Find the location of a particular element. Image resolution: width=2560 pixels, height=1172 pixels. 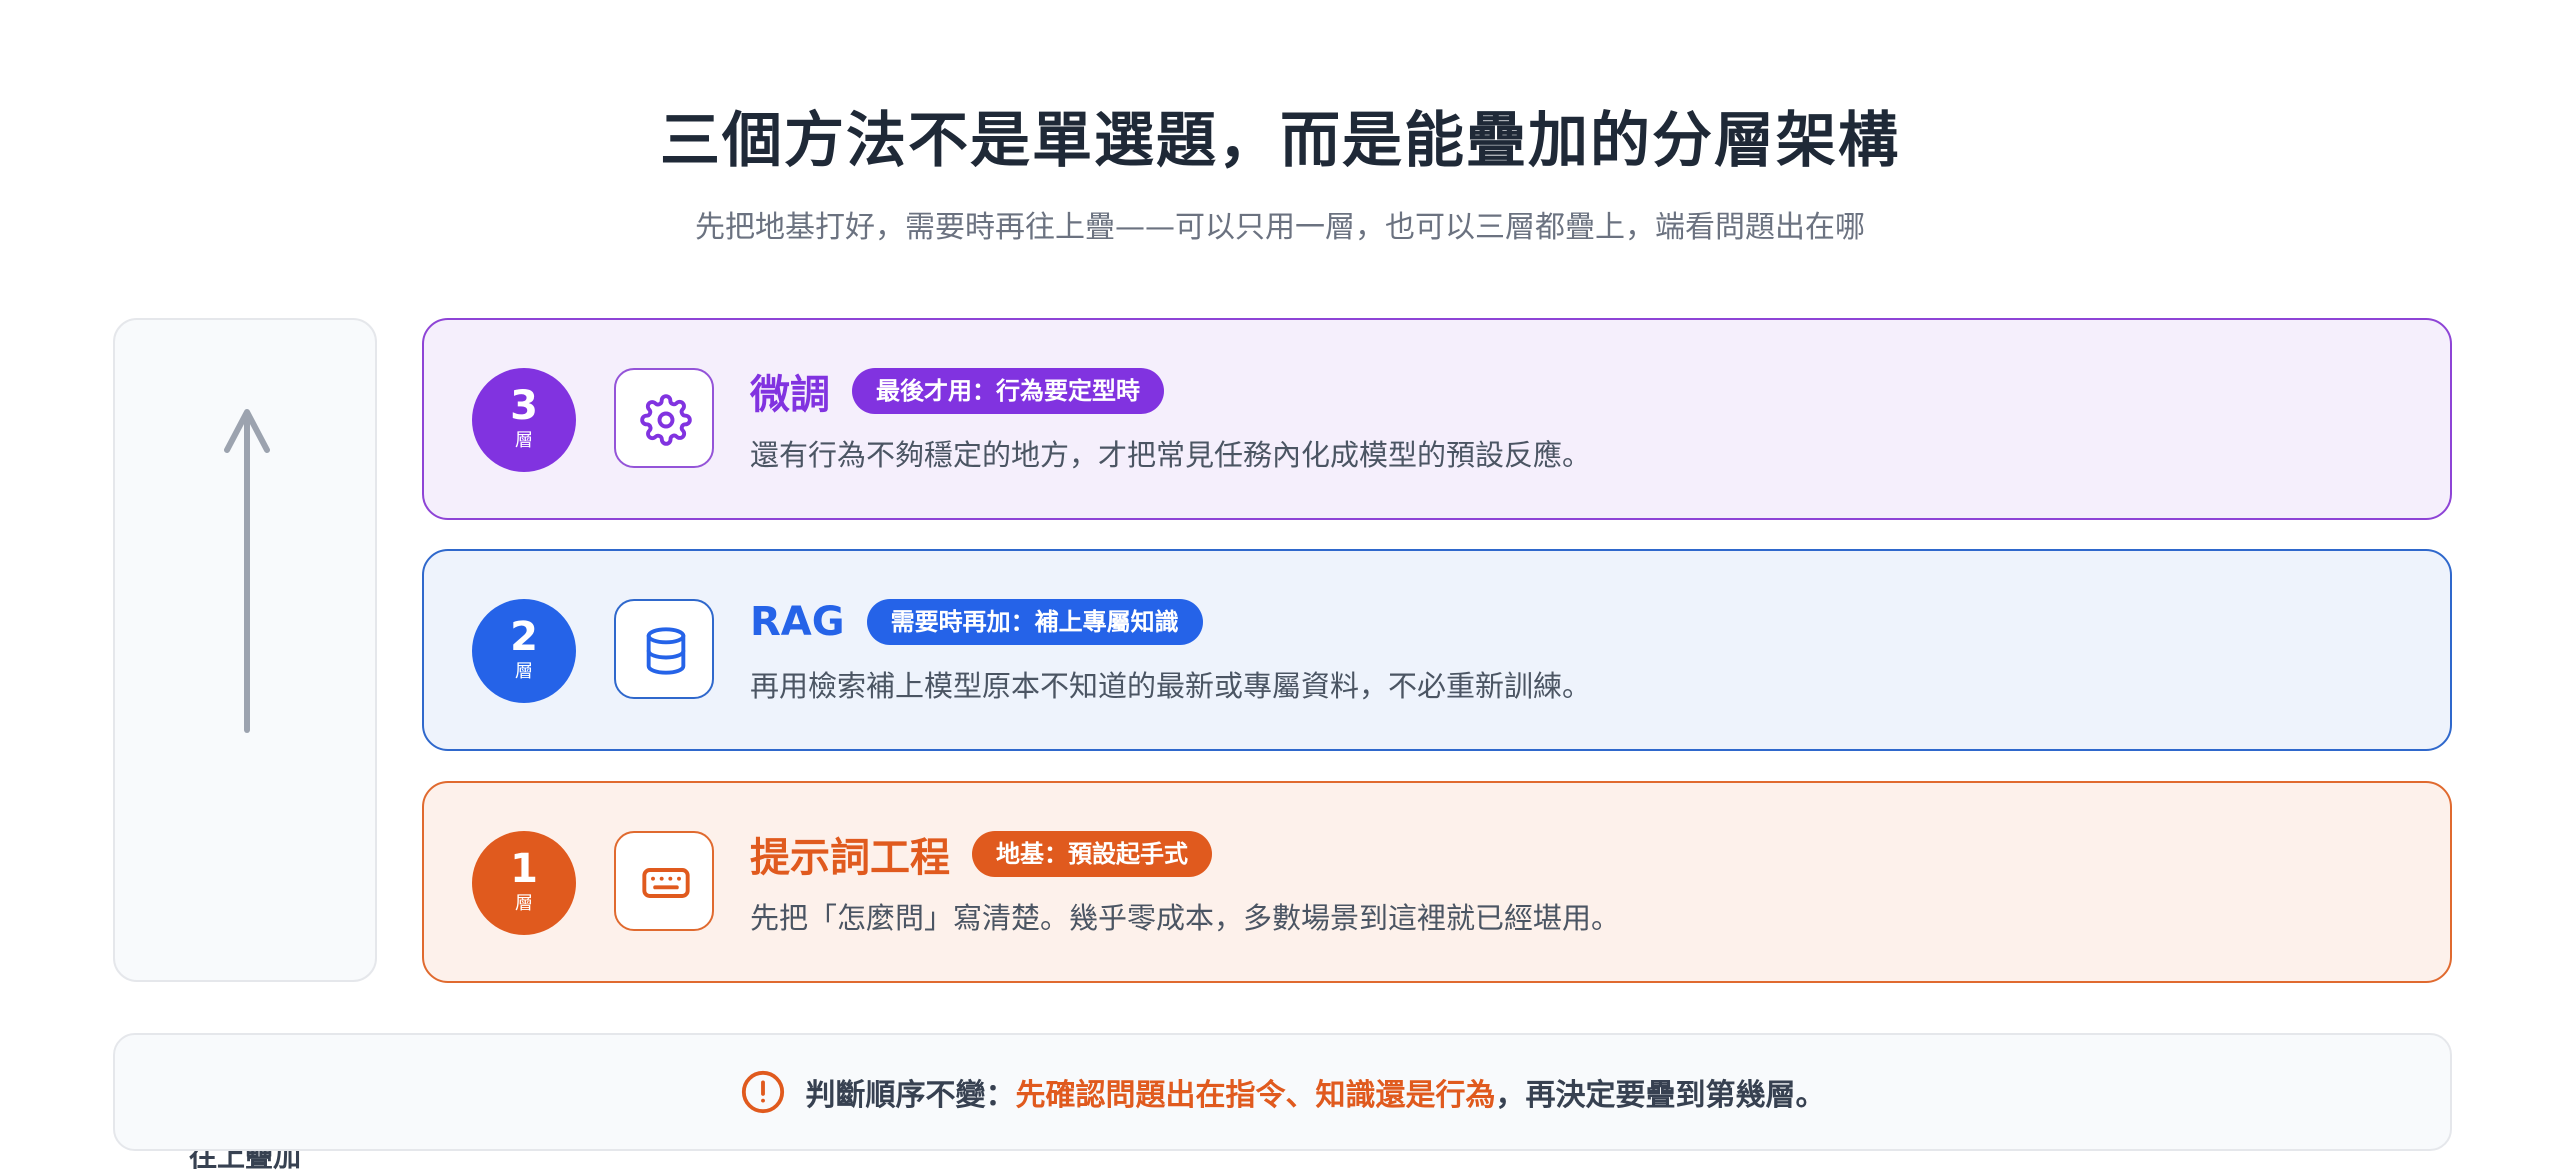

layer-number: 1 is located at coordinates (524, 869).